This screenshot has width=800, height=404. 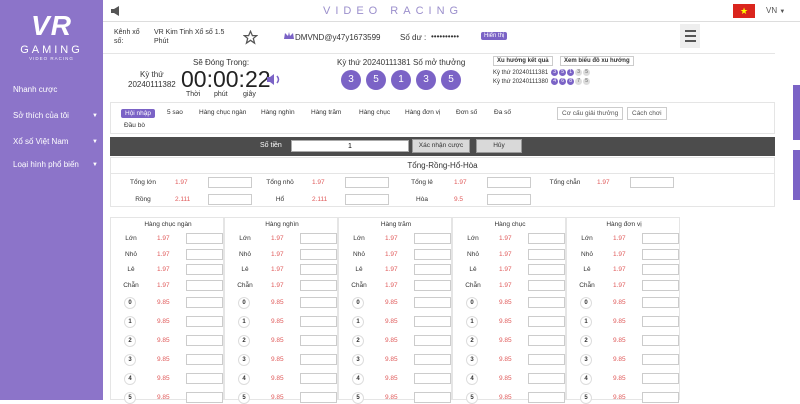 What do you see at coordinates (391, 285) in the screenshot?
I see `bet-odds: 1.97` at bounding box center [391, 285].